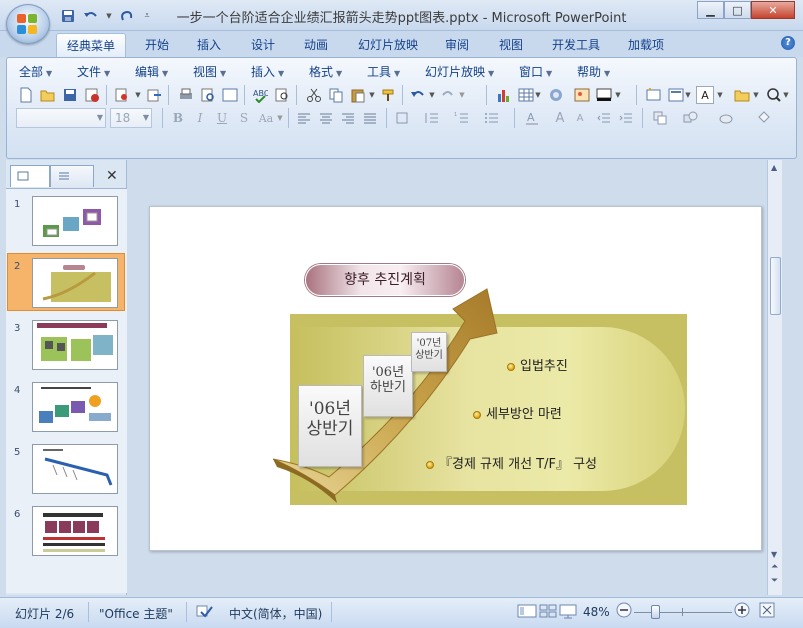 The width and height of the screenshot is (803, 628). What do you see at coordinates (358, 95) in the screenshot?
I see `paste-icon` at bounding box center [358, 95].